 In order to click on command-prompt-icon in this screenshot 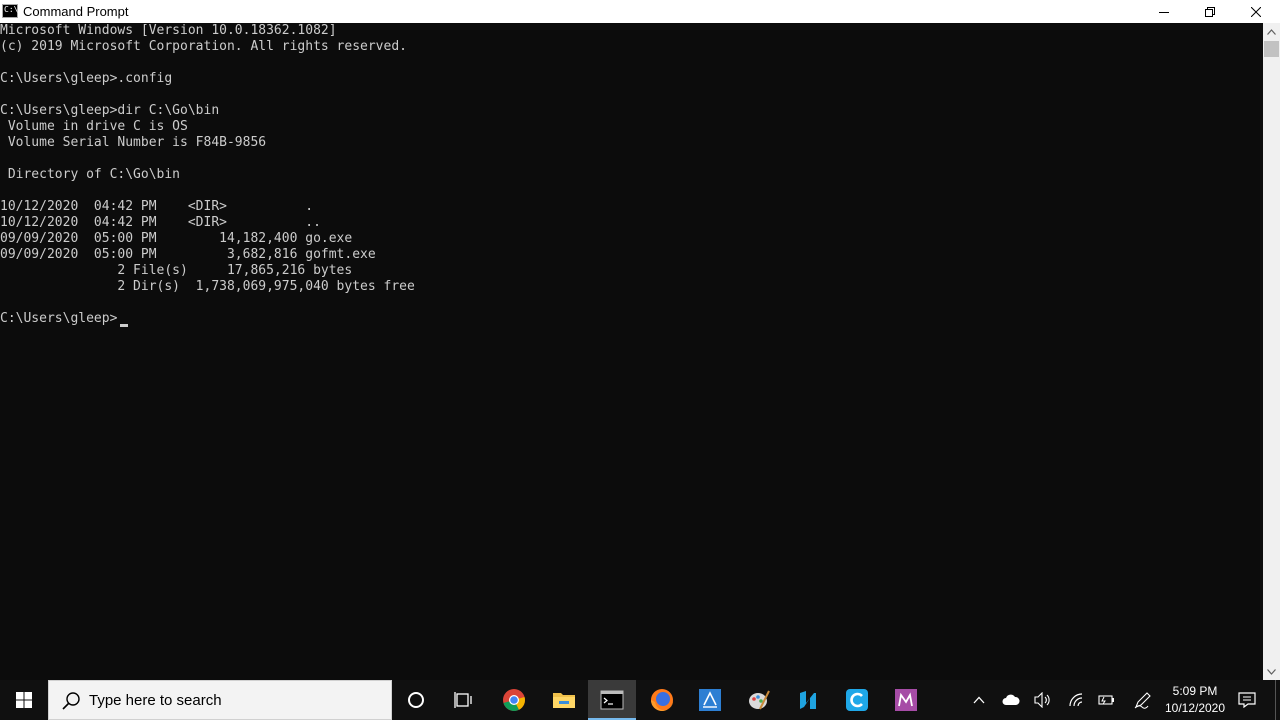, I will do `click(612, 700)`.